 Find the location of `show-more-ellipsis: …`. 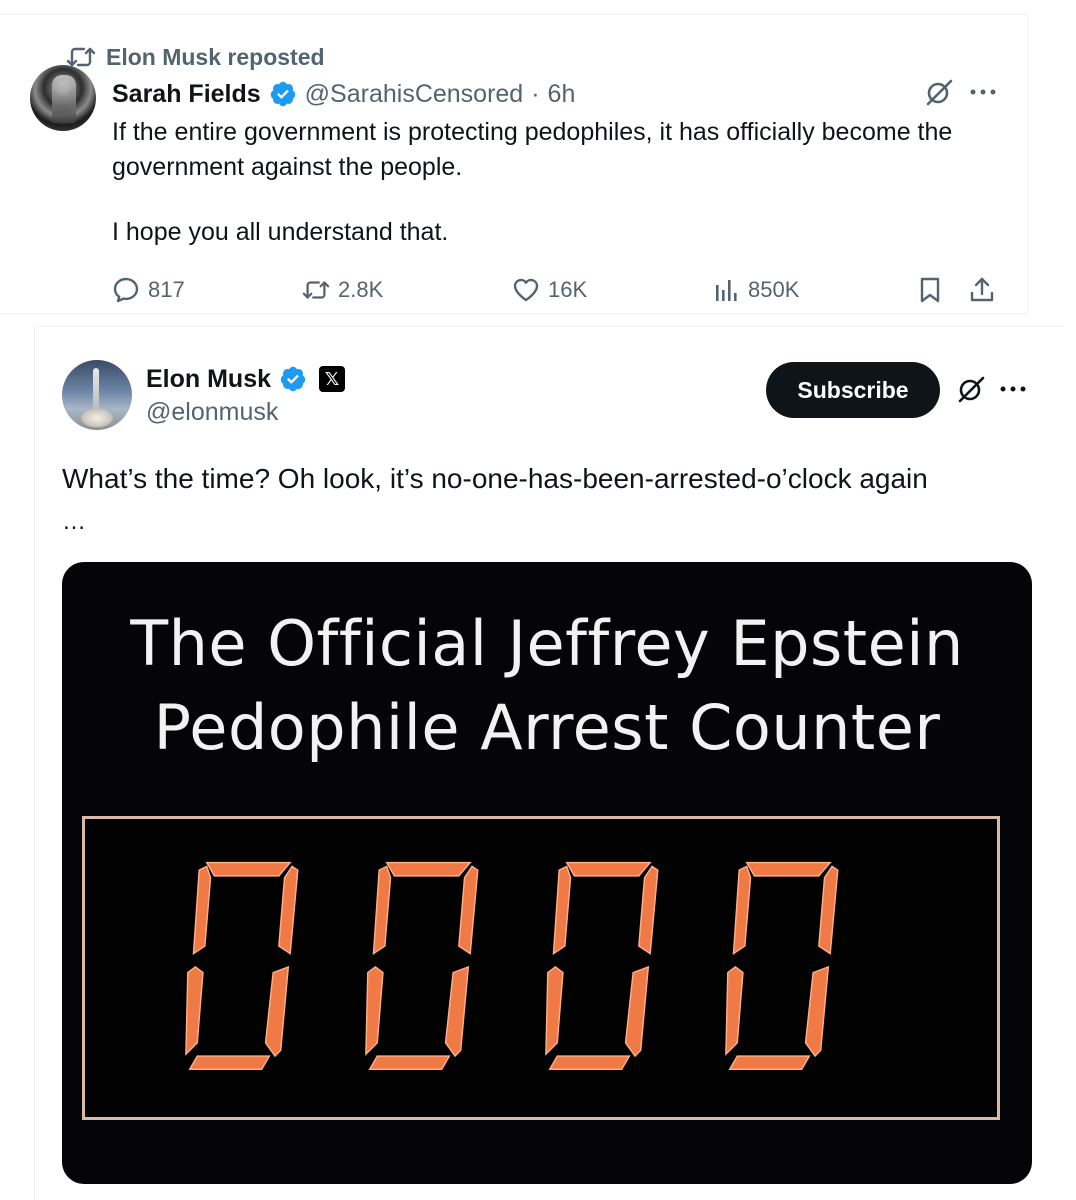

show-more-ellipsis: … is located at coordinates (74, 522).